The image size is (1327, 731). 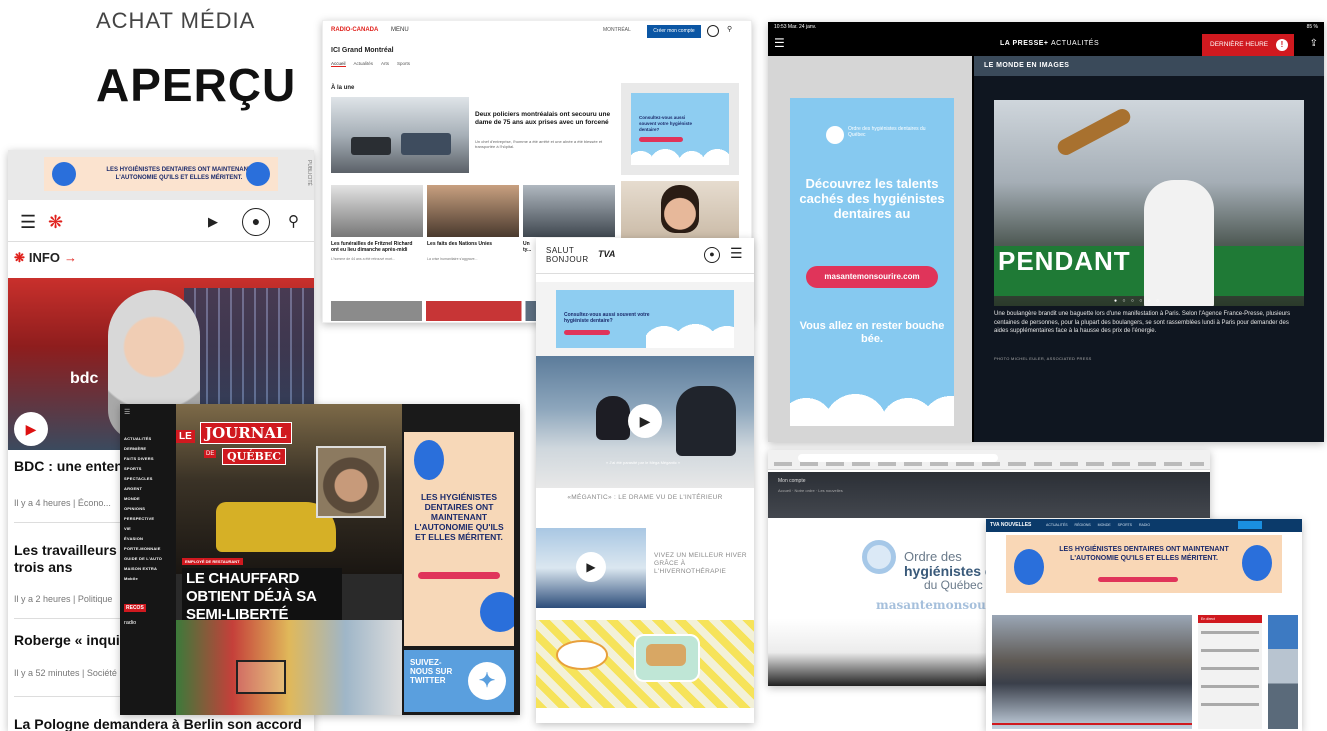 What do you see at coordinates (138, 478) in the screenshot?
I see `nav-item: SPECTACLES` at bounding box center [138, 478].